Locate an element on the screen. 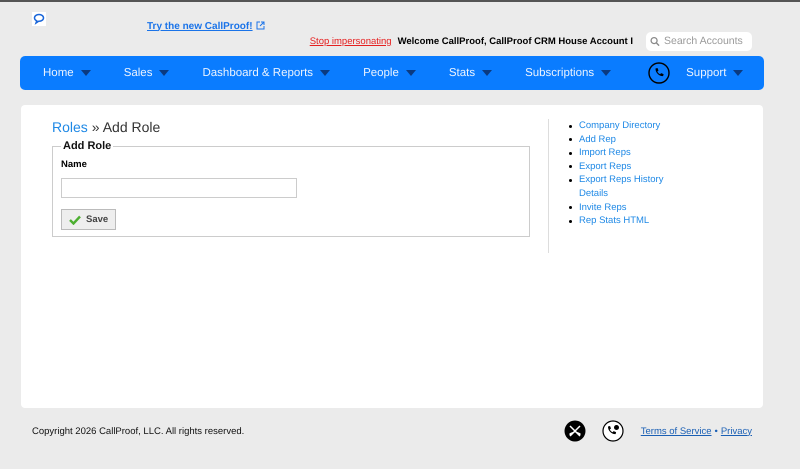 The width and height of the screenshot is (800, 469). stop-impersonating-link: Stop impersonating is located at coordinates (351, 41).